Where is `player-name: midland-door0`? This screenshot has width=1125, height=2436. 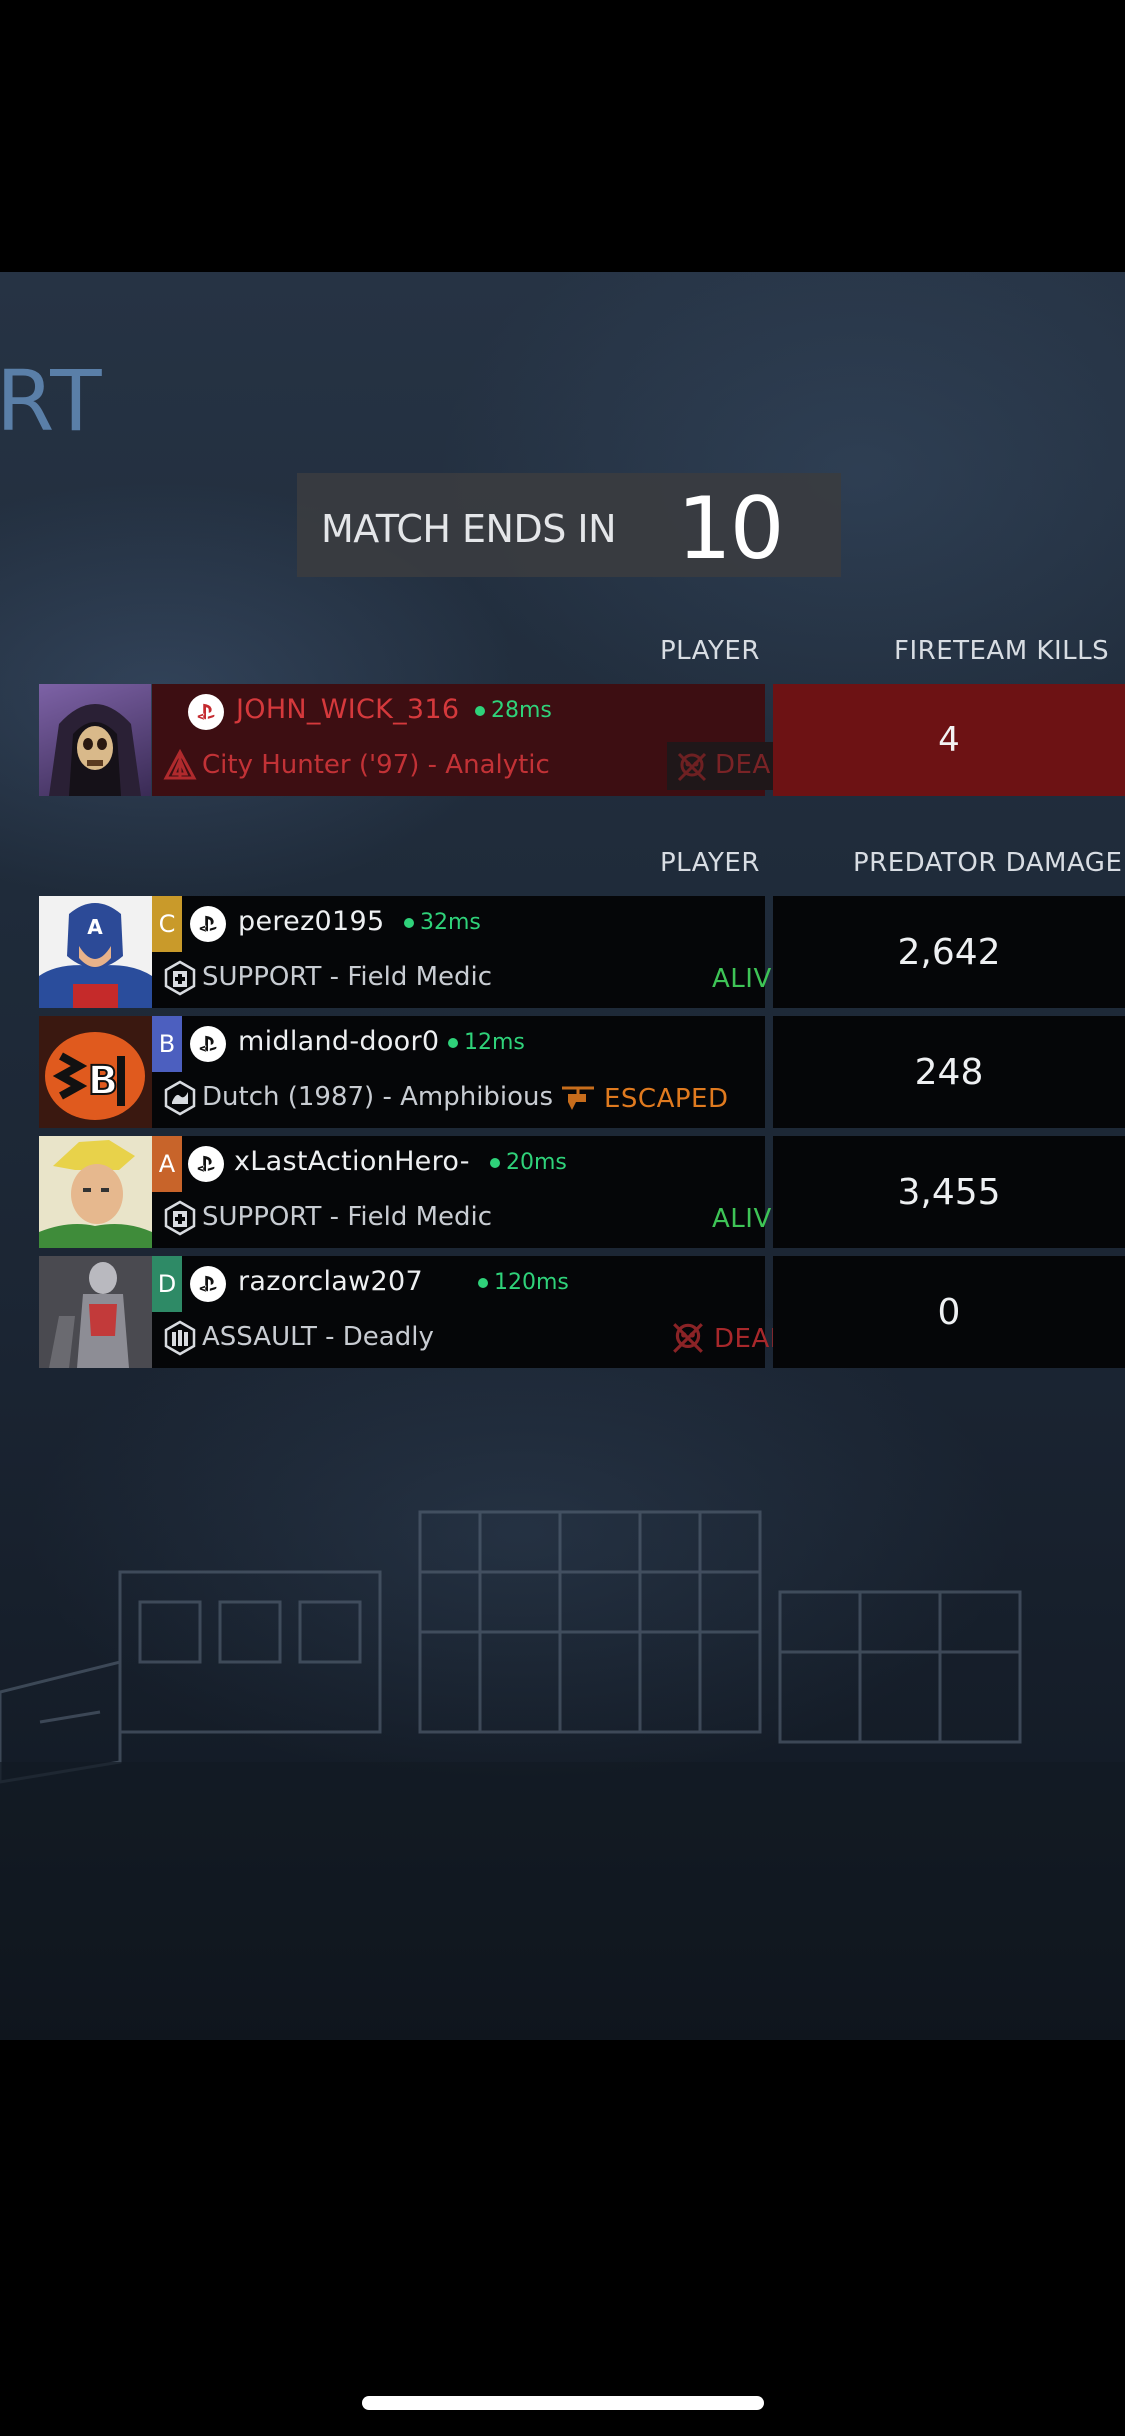 player-name: midland-door0 is located at coordinates (339, 1041).